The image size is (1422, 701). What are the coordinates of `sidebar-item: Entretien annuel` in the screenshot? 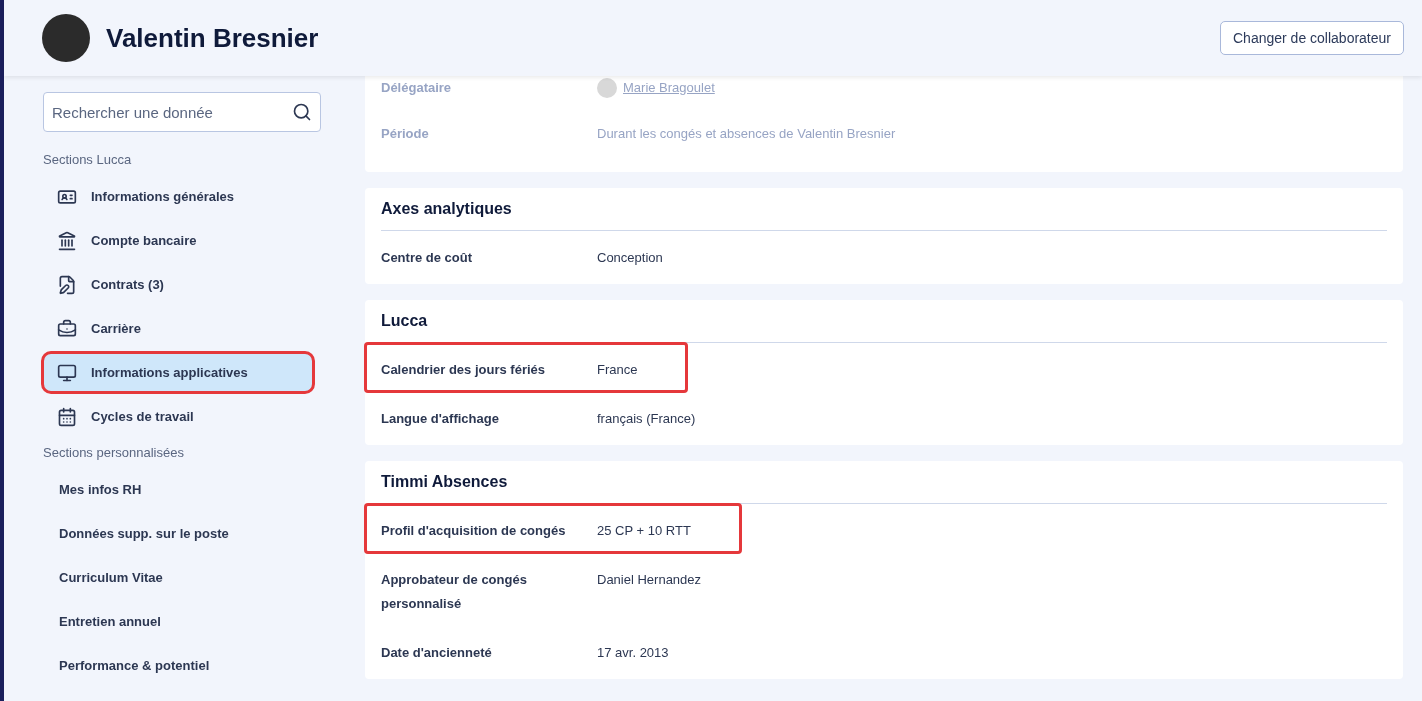 It's located at (178, 621).